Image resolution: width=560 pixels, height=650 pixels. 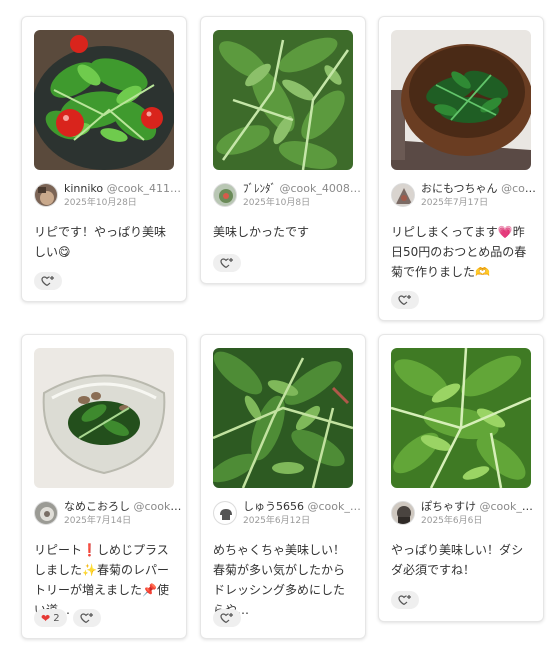 I want to click on comment-text: 美味しかったです, so click(x=261, y=232).